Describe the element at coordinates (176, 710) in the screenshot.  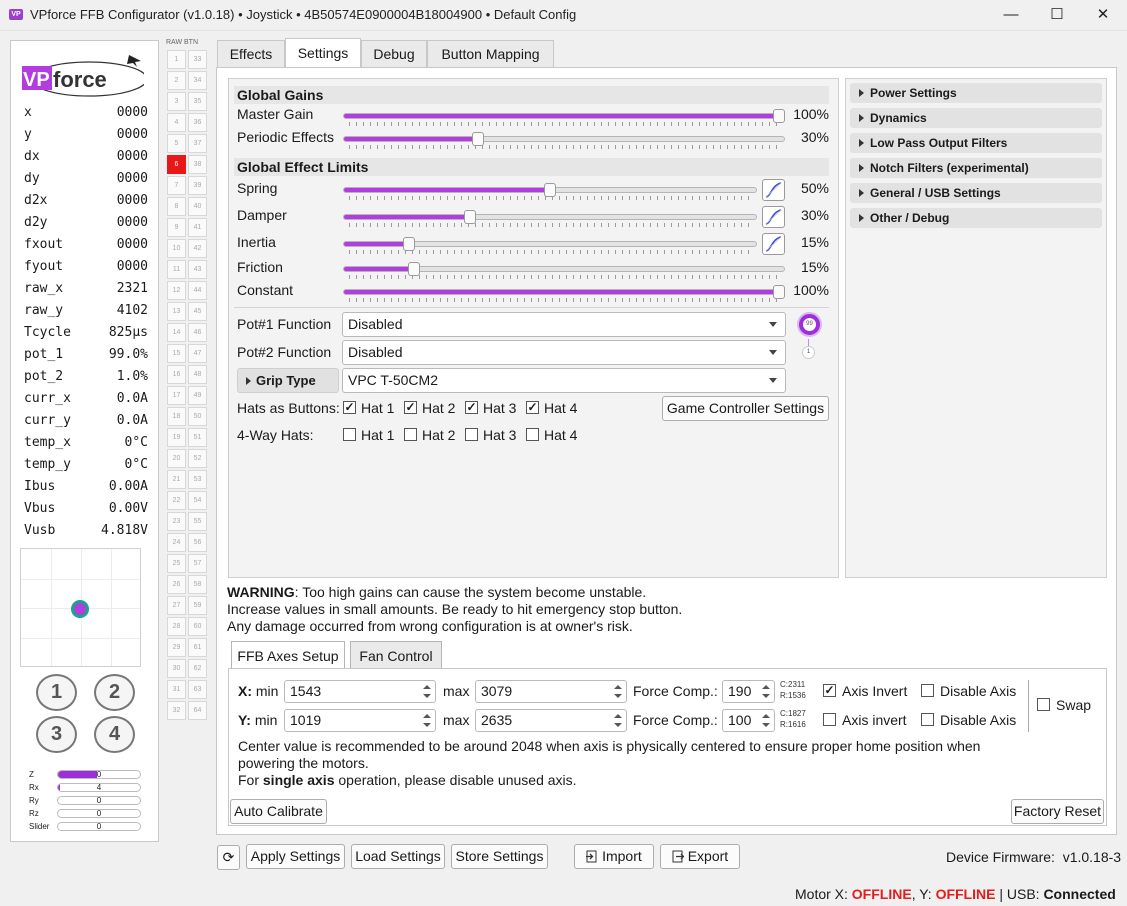
I see `raw-button-indicator: 32` at that location.